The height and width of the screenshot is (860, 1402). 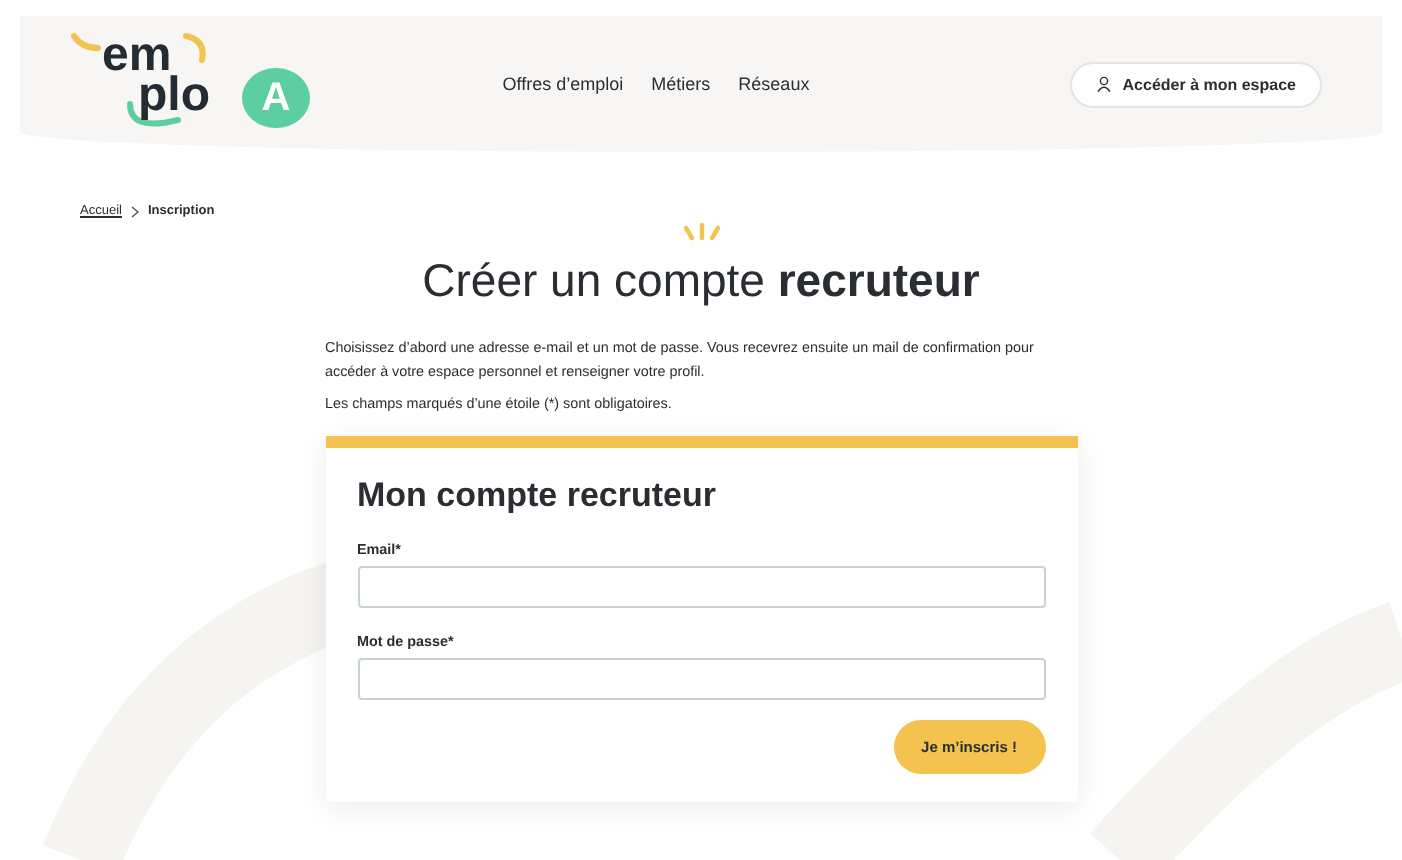 What do you see at coordinates (537, 496) in the screenshot?
I see `form-title: Mon compte recruteur` at bounding box center [537, 496].